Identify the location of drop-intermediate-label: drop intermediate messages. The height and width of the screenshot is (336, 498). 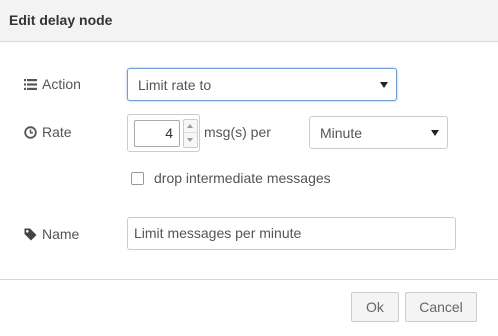
(242, 178).